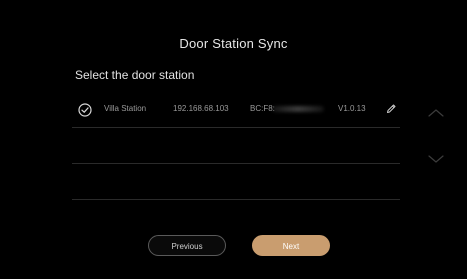  Describe the element at coordinates (135, 75) in the screenshot. I see `section-subtitle: Select the door station` at that location.